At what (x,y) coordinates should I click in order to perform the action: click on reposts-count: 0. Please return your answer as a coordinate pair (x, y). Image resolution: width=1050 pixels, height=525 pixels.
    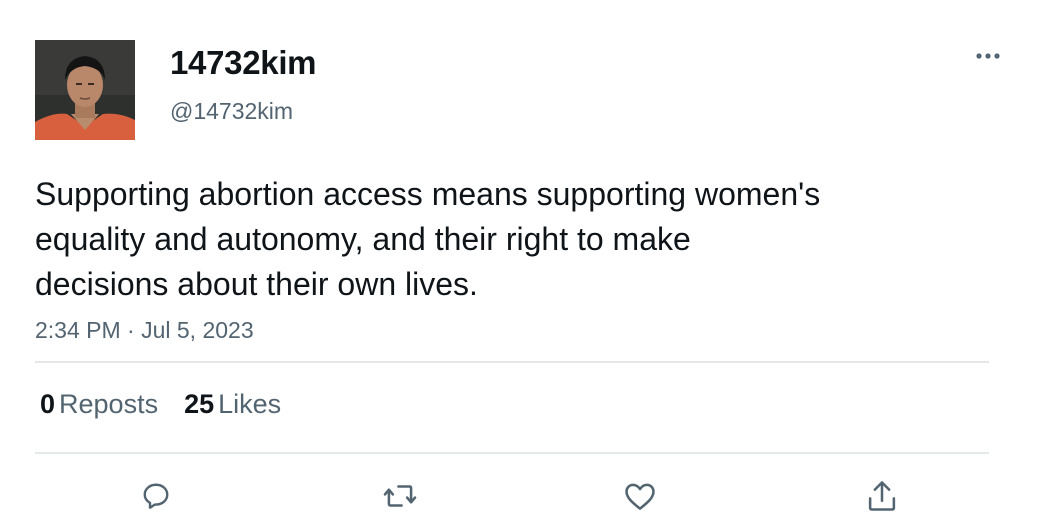
    Looking at the image, I should click on (48, 404).